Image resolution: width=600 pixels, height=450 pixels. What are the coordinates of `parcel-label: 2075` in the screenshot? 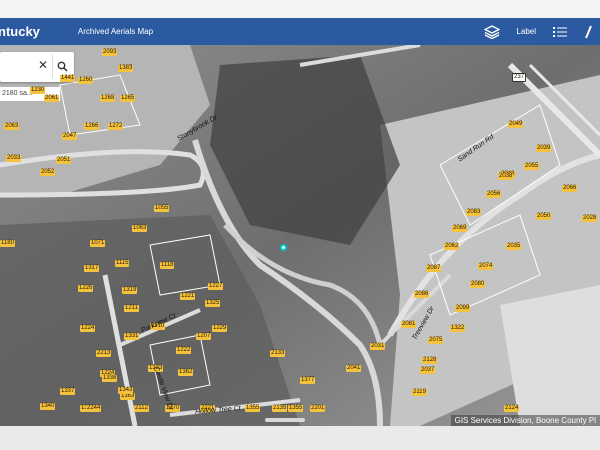 It's located at (436, 340).